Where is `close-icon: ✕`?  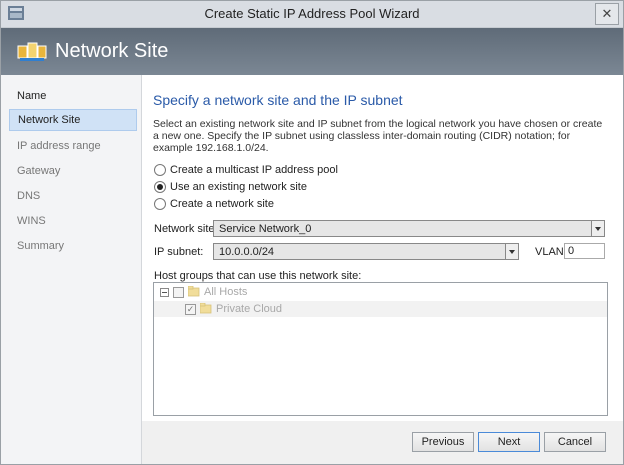 close-icon: ✕ is located at coordinates (607, 13).